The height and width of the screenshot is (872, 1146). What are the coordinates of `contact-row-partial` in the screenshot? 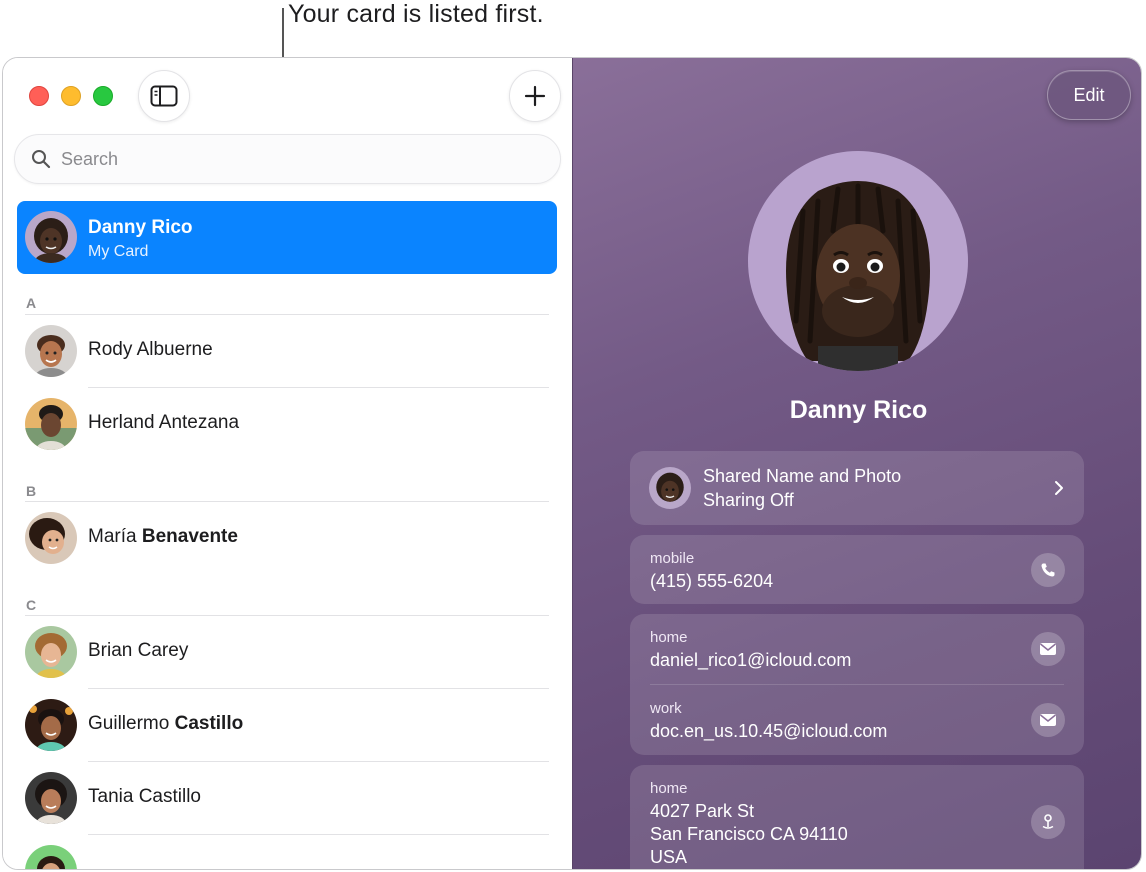 It's located at (290, 856).